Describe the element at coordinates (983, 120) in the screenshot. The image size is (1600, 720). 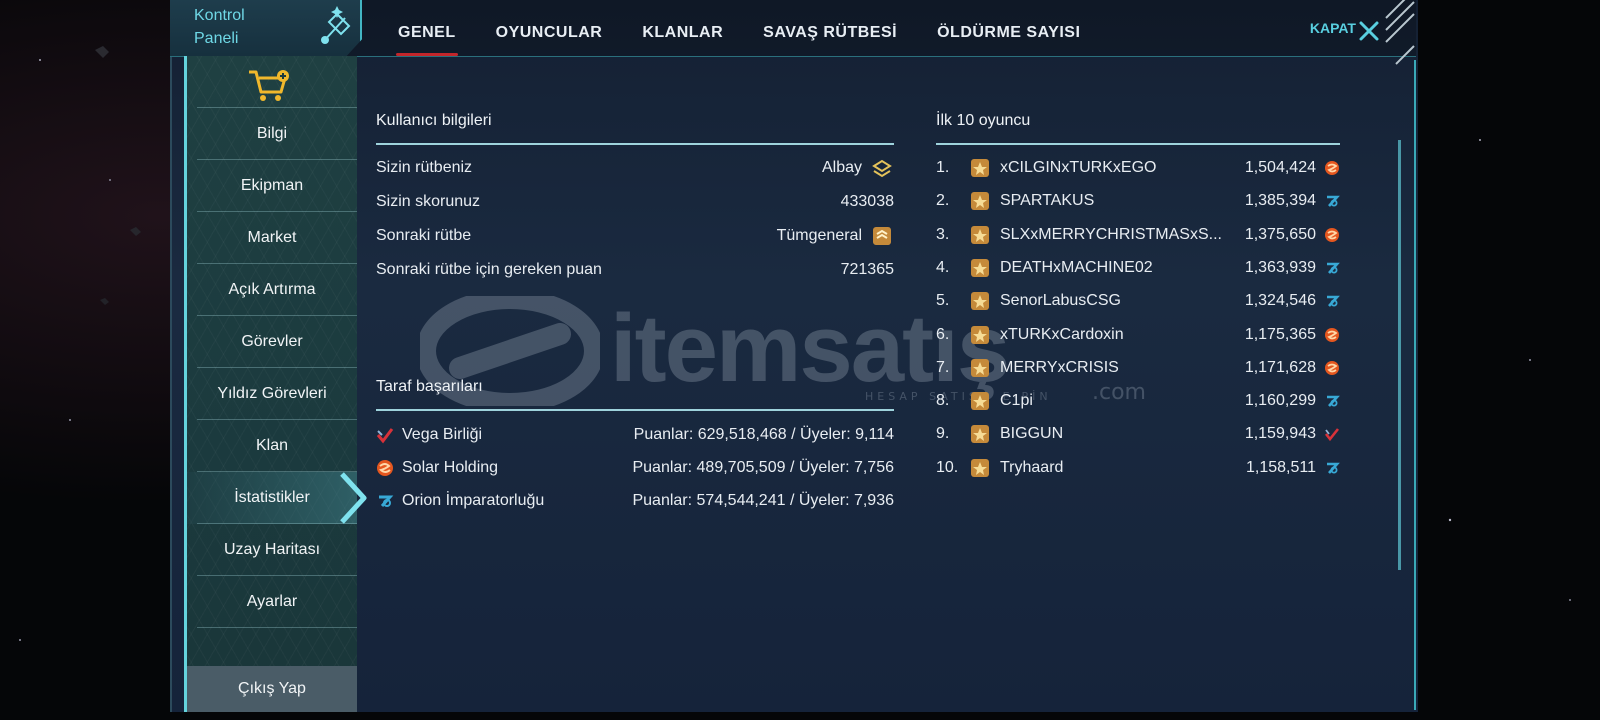
I see `top10-title: İlk 10 oyuncu` at that location.